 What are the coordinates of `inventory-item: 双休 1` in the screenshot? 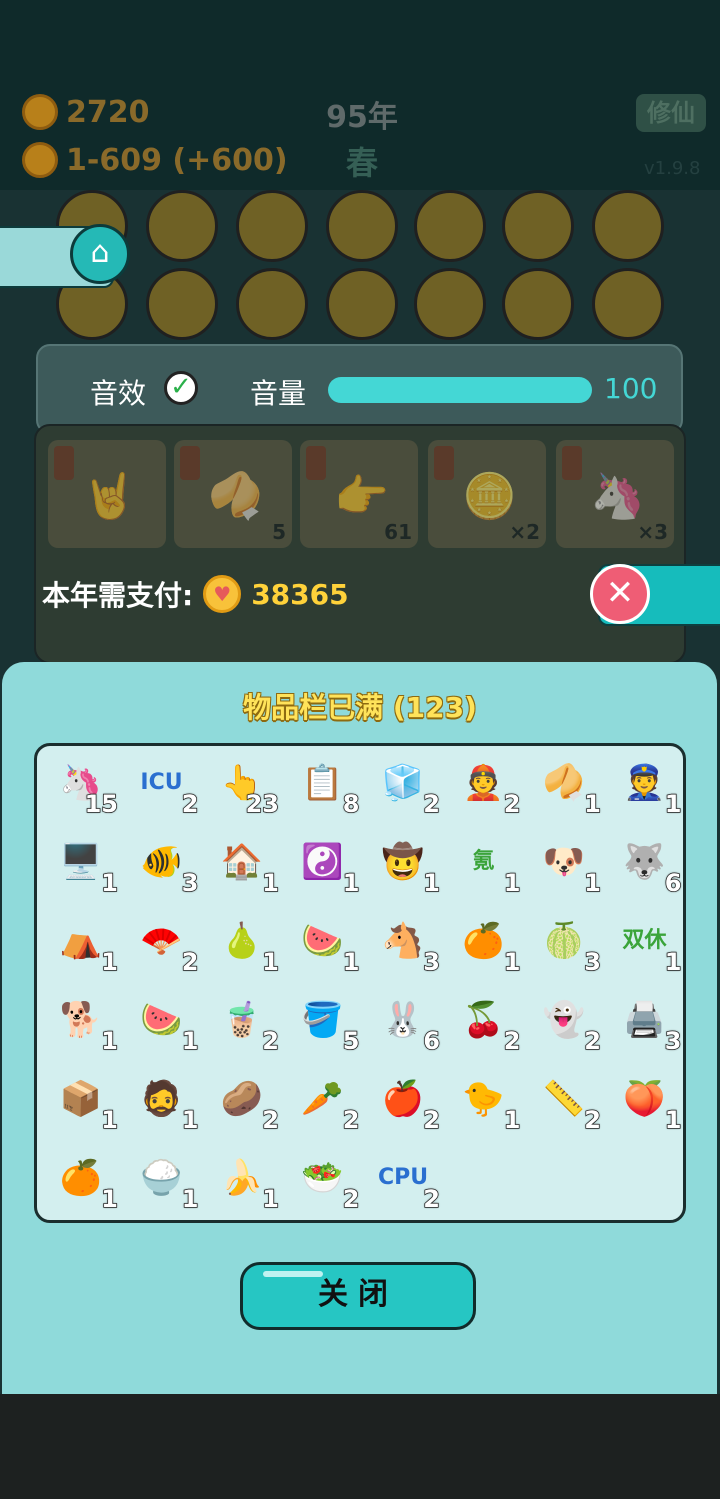 It's located at (649, 945).